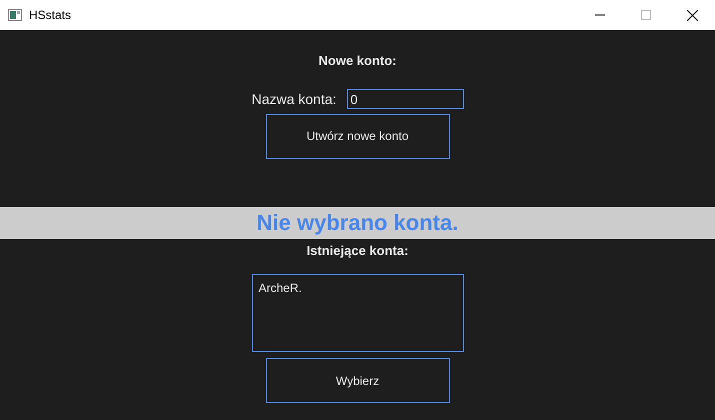 The width and height of the screenshot is (715, 420). What do you see at coordinates (692, 15) in the screenshot?
I see `close-icon` at bounding box center [692, 15].